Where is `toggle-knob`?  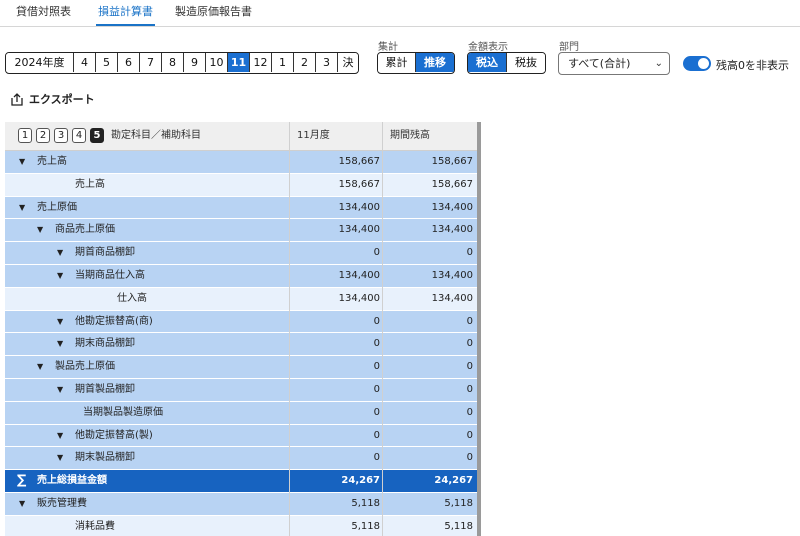 toggle-knob is located at coordinates (703, 63).